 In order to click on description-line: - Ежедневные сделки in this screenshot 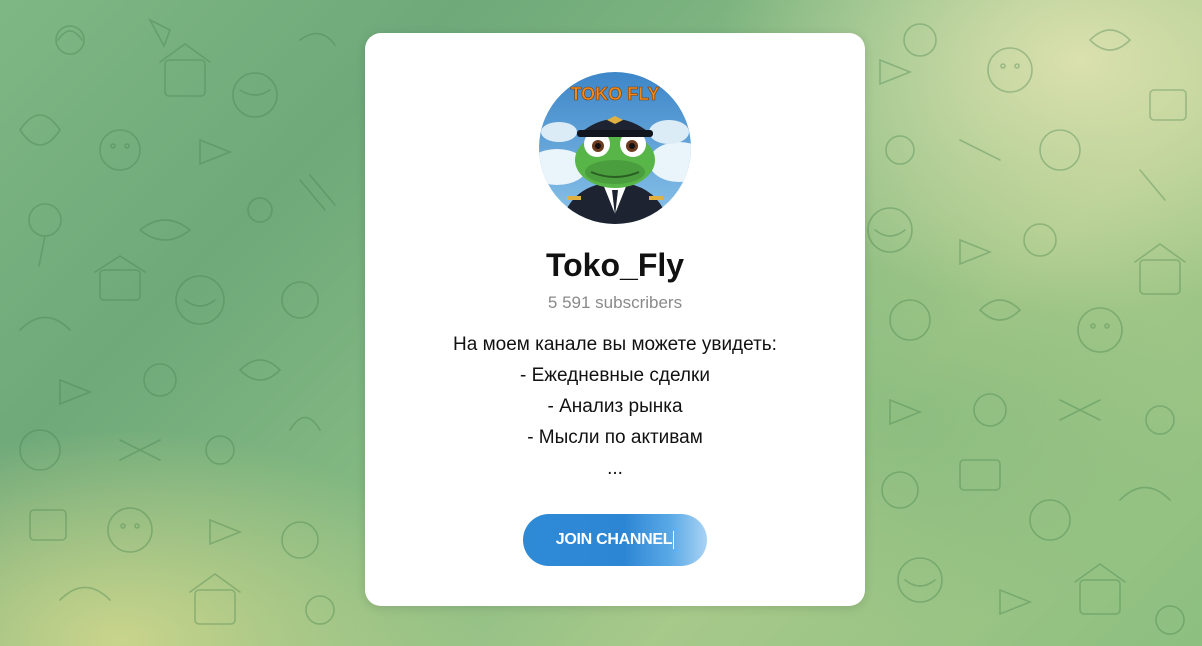, I will do `click(615, 375)`.